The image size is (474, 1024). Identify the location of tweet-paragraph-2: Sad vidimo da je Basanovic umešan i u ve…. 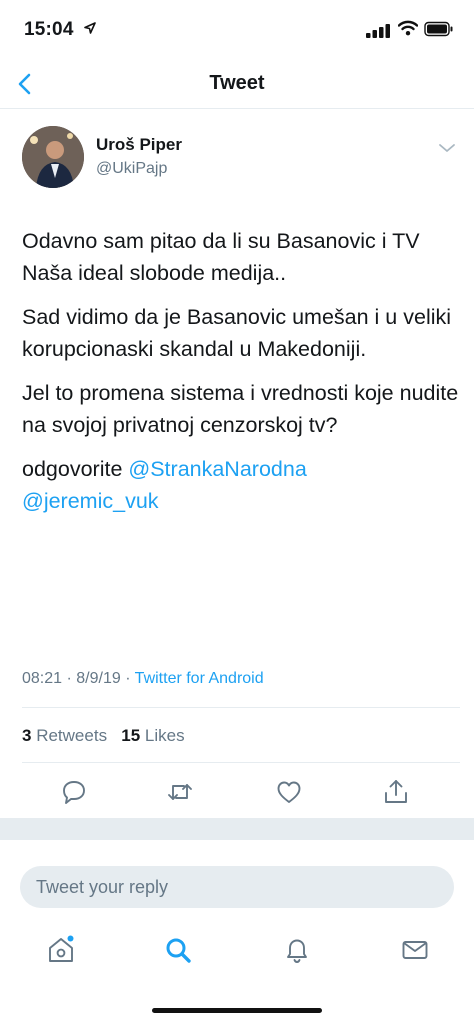
(237, 333).